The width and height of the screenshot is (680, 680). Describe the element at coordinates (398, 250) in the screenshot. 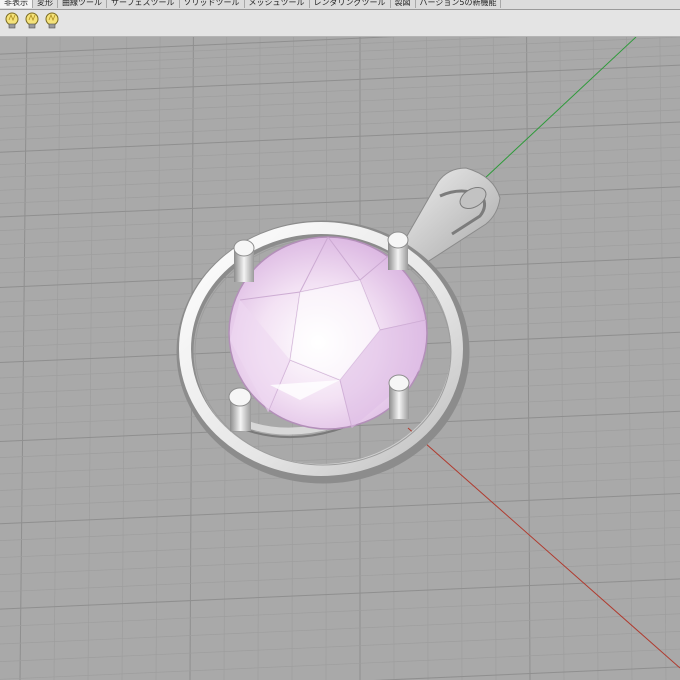

I see `prong-top-right` at that location.